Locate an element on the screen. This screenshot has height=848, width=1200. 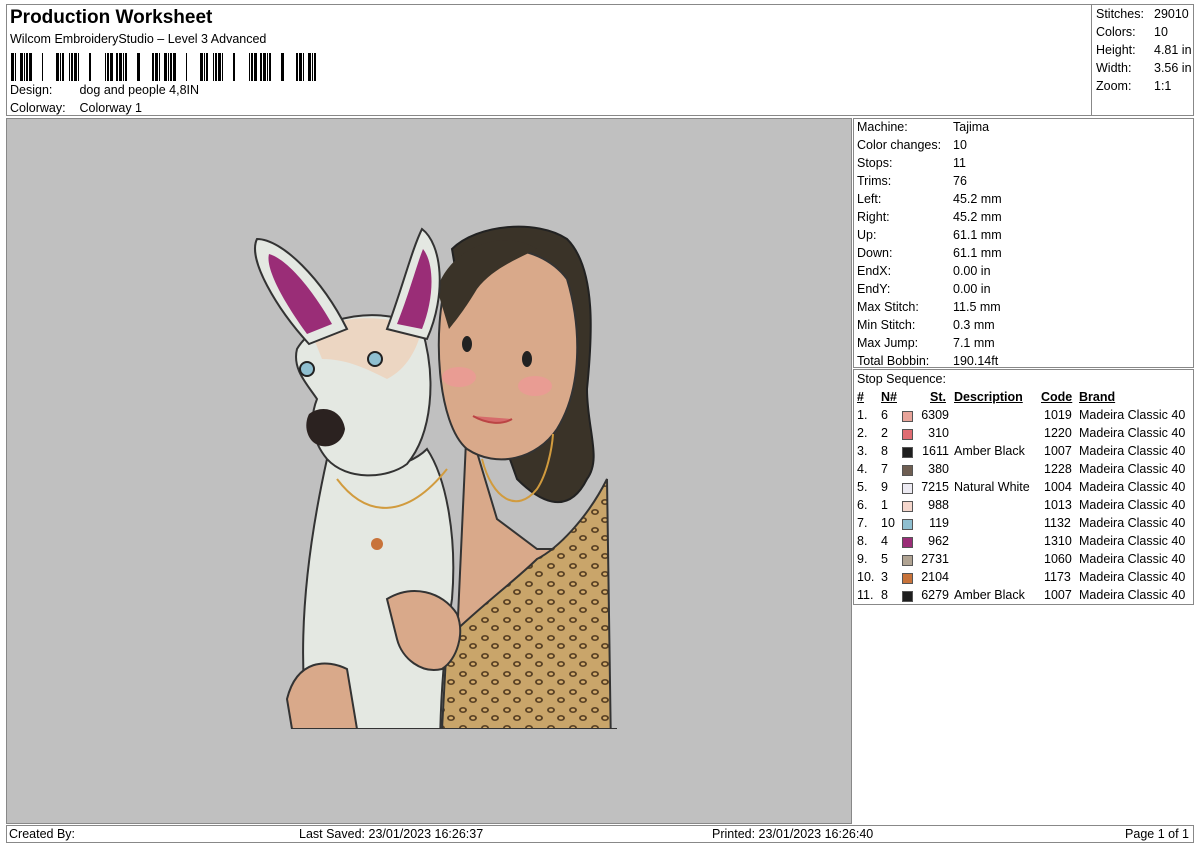
row-code: 1060 is located at coordinates (1058, 559).